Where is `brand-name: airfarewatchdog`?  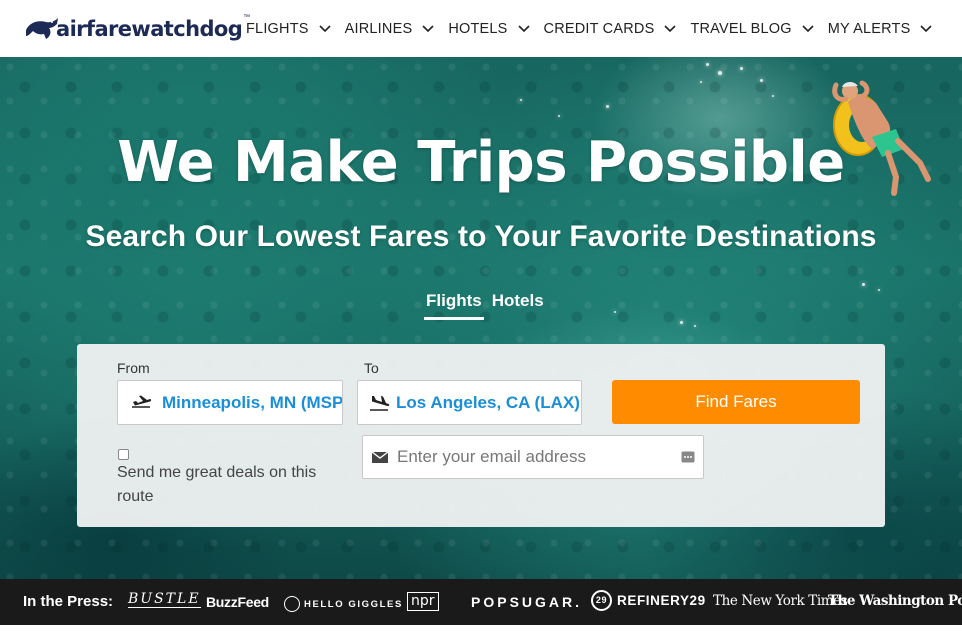
brand-name: airfarewatchdog is located at coordinates (149, 29).